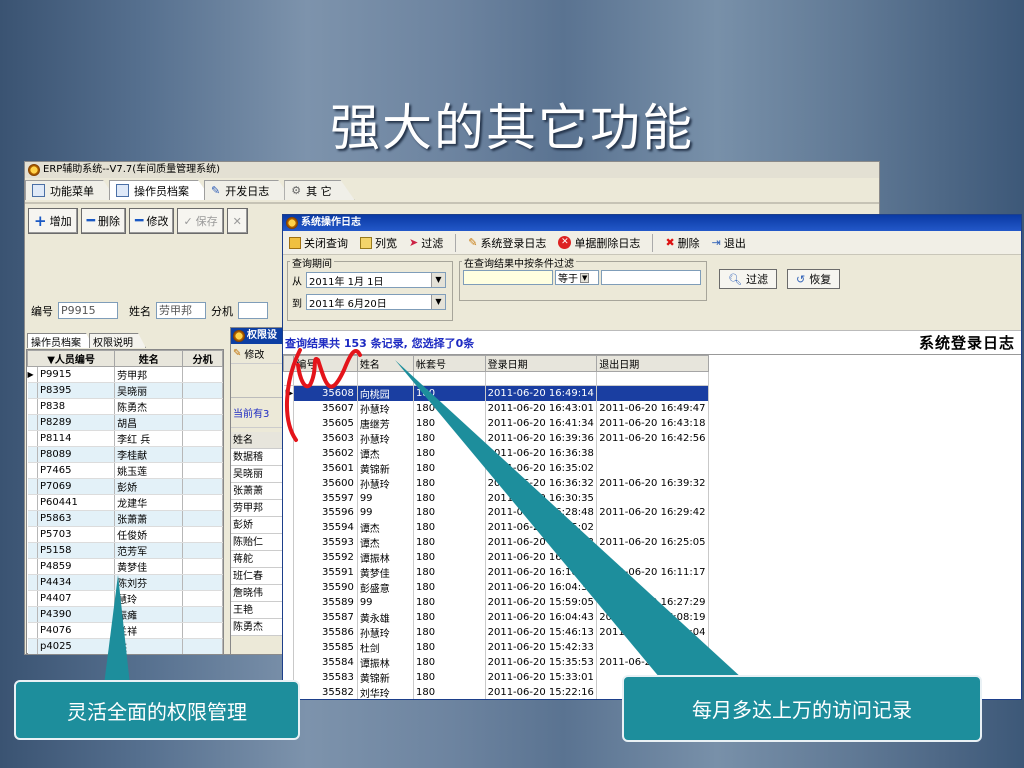  Describe the element at coordinates (53, 221) in the screenshot. I see `add-button: + 增加` at that location.